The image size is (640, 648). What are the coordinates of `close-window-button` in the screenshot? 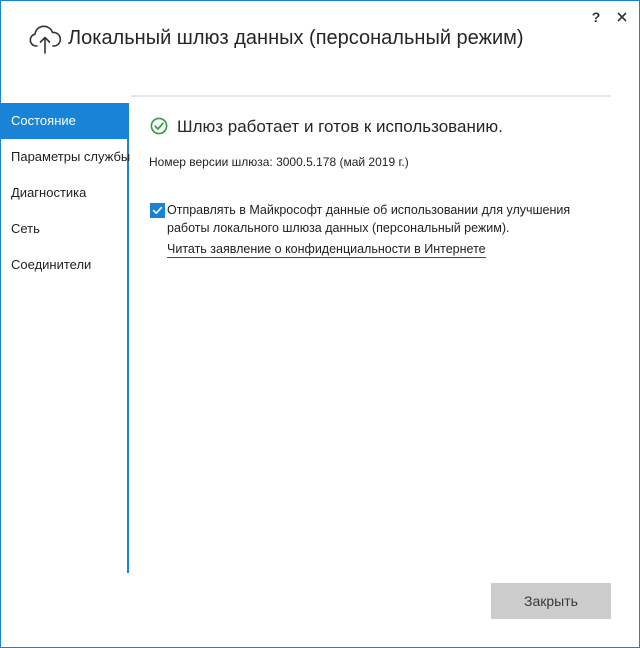 It's located at (622, 17).